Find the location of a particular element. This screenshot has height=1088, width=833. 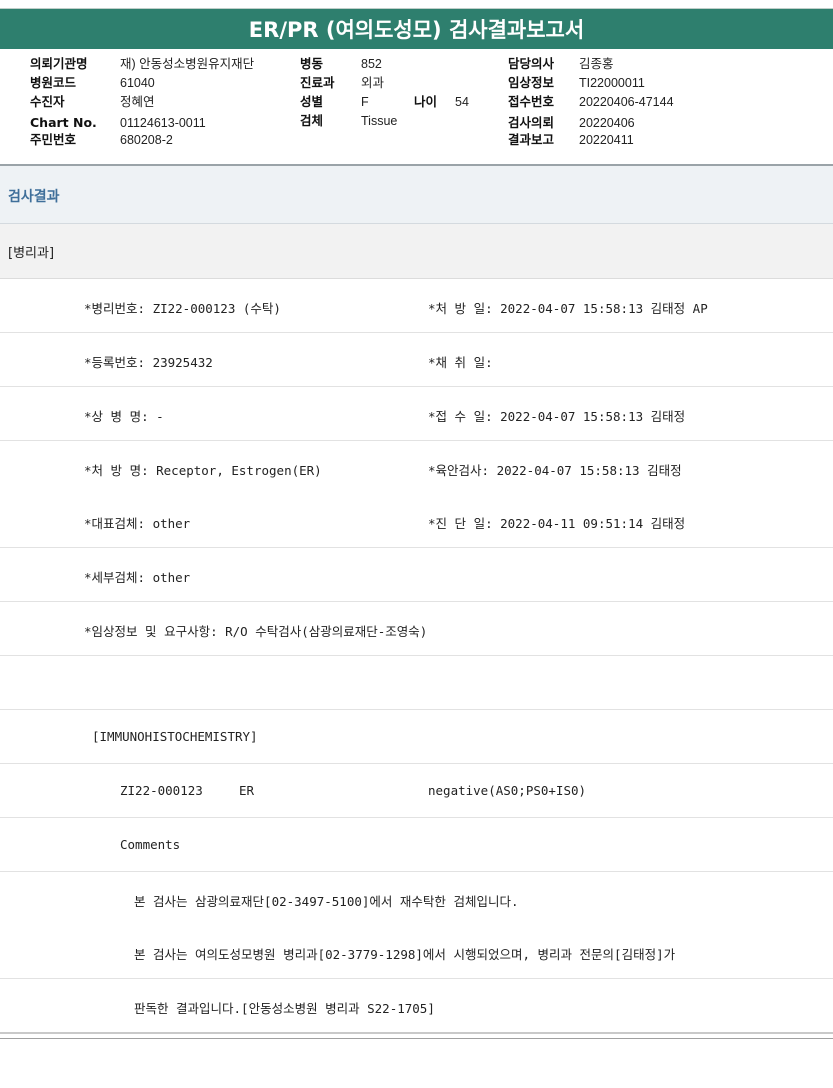

result-left: *임상정보 및 요구사항: R/O 수탁검사(삼광의료재단-조영숙) is located at coordinates (256, 631).